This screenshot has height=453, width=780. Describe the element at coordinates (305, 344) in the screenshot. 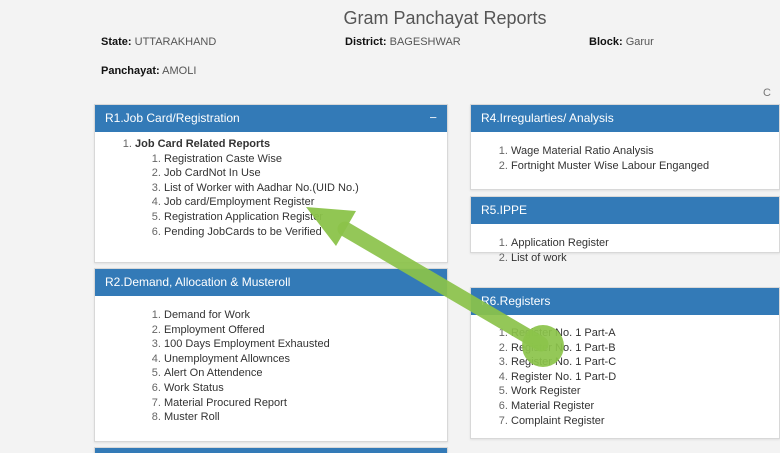

I see `report-link: 100 Days Employment Exhausted` at that location.